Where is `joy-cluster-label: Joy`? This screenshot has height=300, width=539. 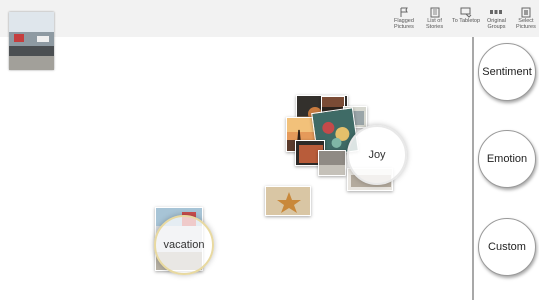
joy-cluster-label: Joy is located at coordinates (377, 155).